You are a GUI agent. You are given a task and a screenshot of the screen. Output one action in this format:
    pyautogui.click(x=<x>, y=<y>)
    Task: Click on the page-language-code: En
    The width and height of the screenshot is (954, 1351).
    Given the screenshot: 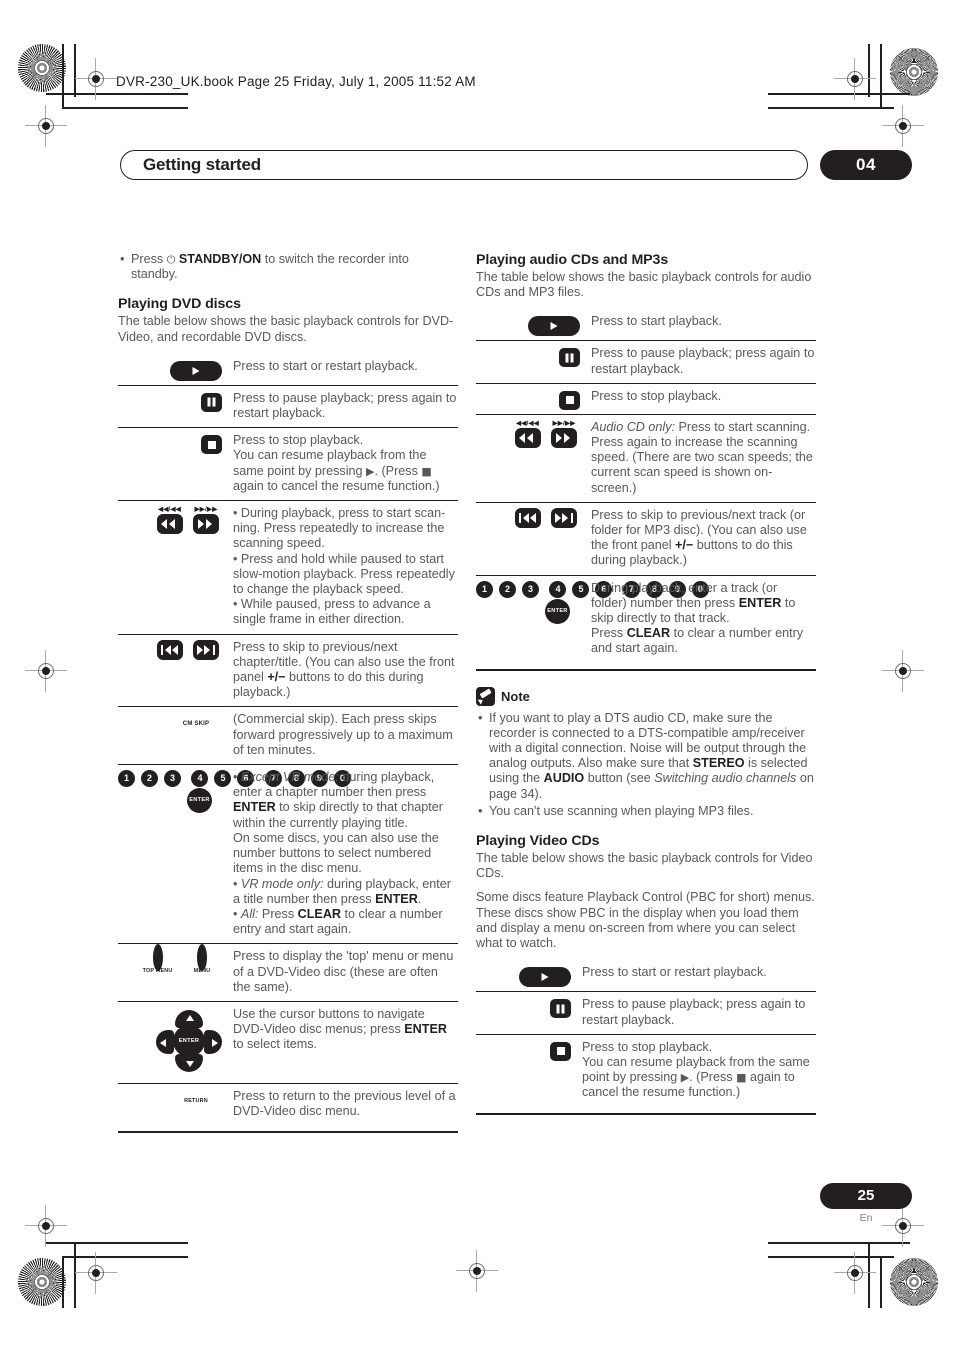 What is the action you would take?
    pyautogui.click(x=866, y=1218)
    